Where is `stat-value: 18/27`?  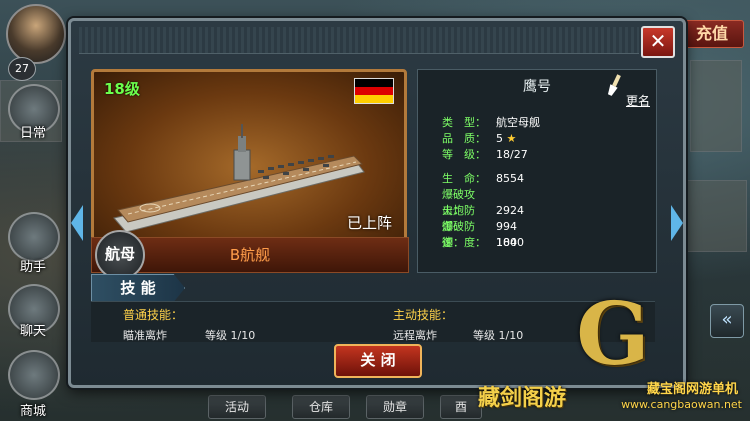 stat-value: 18/27 is located at coordinates (512, 154).